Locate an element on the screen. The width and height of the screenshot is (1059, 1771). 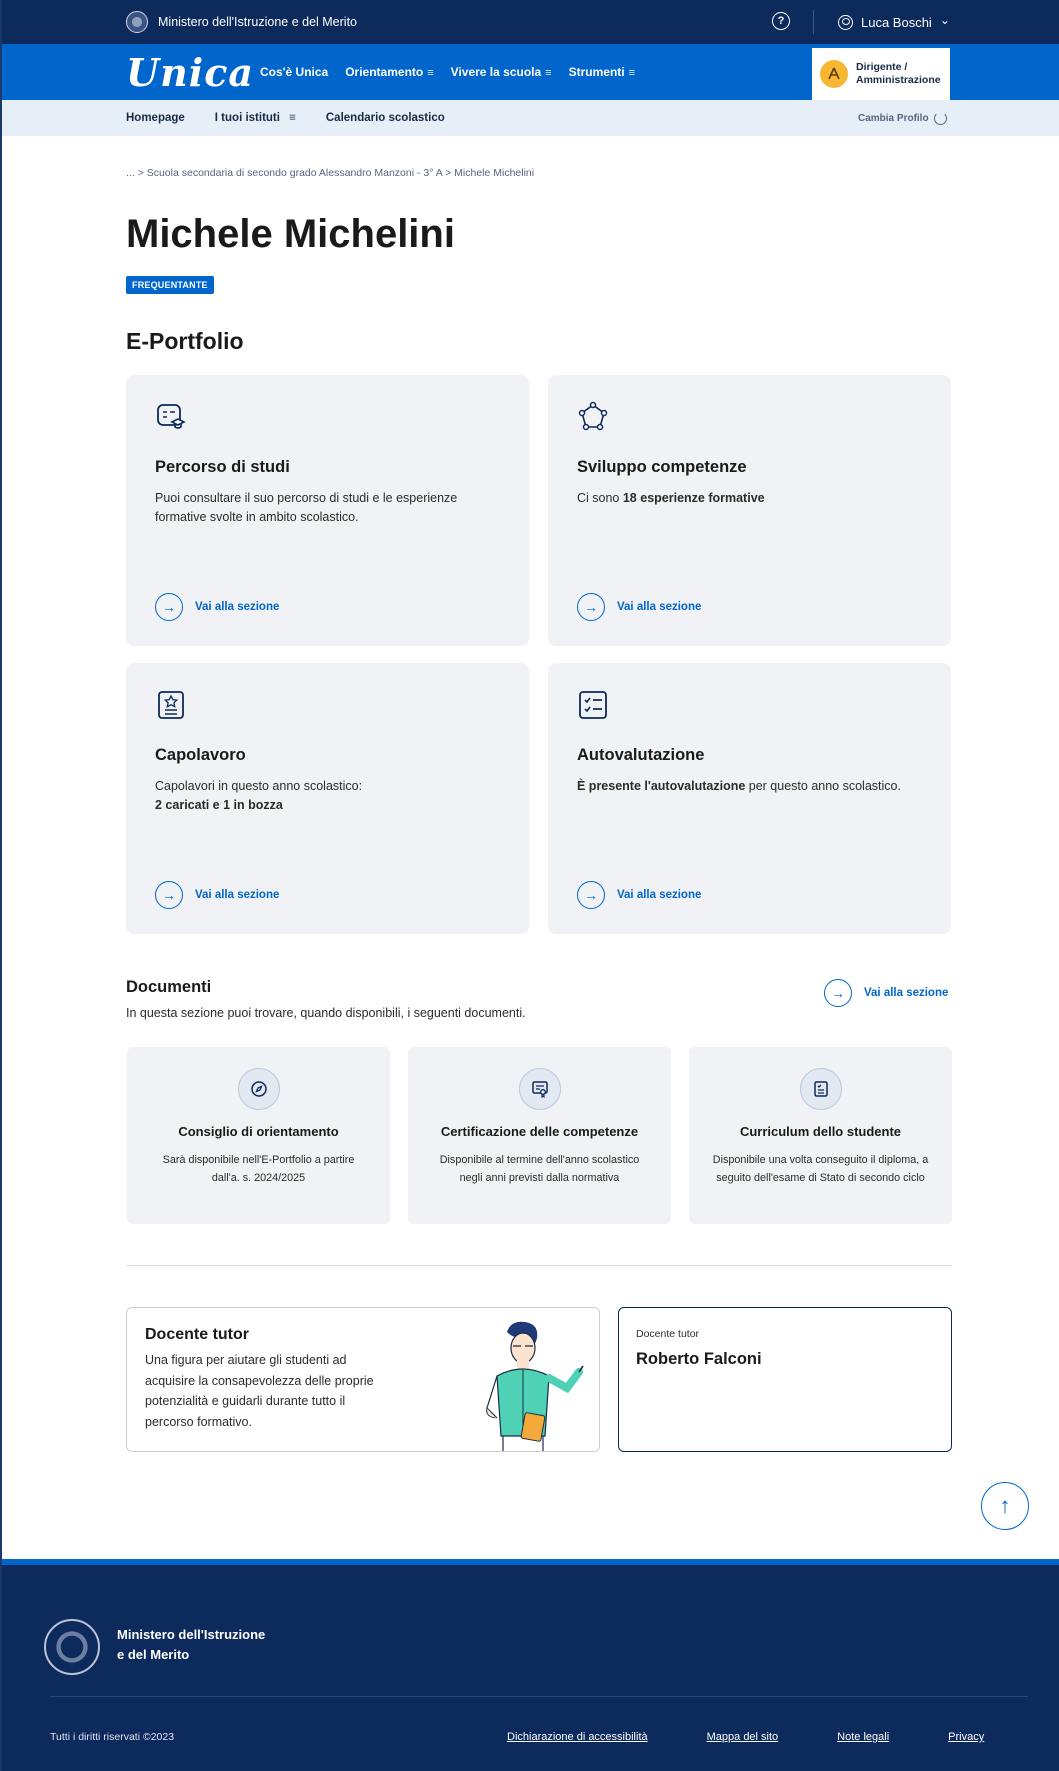
subnav-item-calendario: Calendario scolastico is located at coordinates (385, 118).